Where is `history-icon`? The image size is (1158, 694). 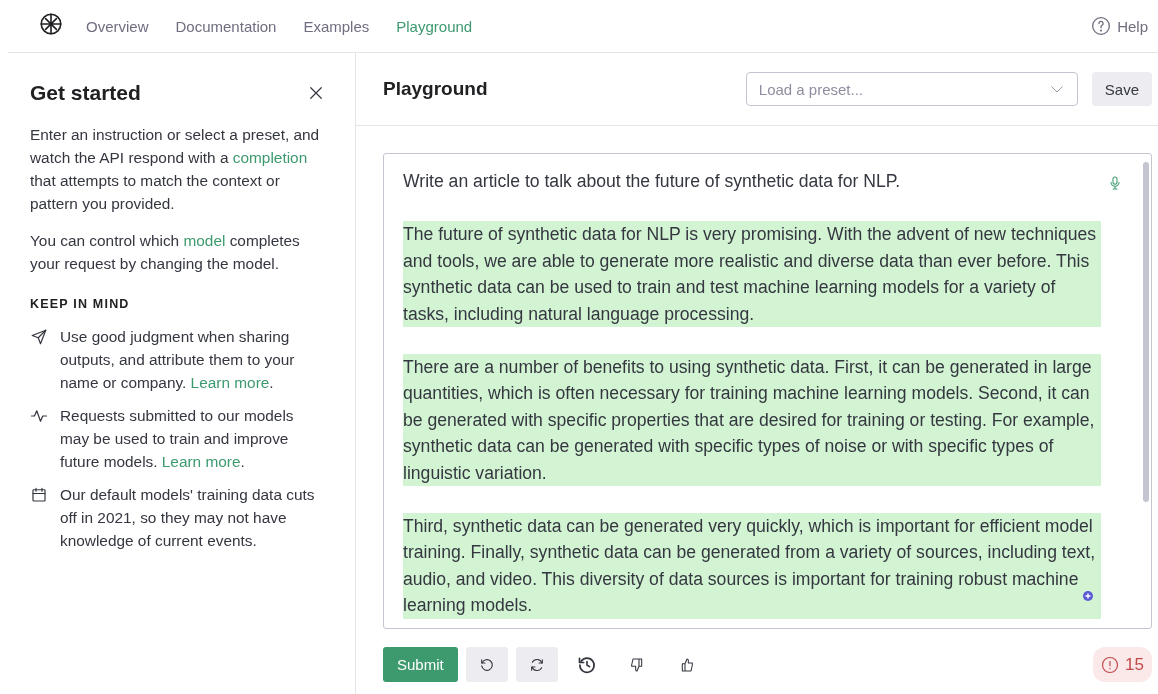
history-icon is located at coordinates (586, 664).